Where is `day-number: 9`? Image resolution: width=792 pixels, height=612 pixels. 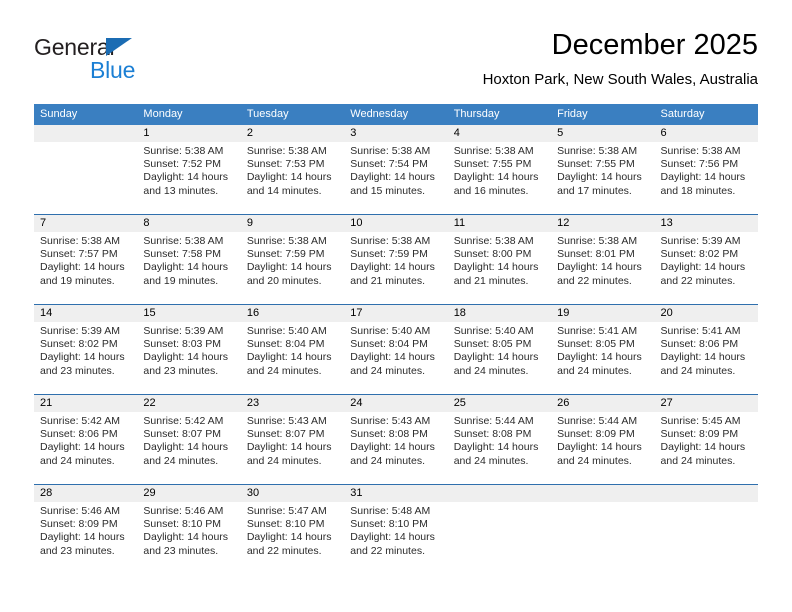
day-number: 9 is located at coordinates (292, 223).